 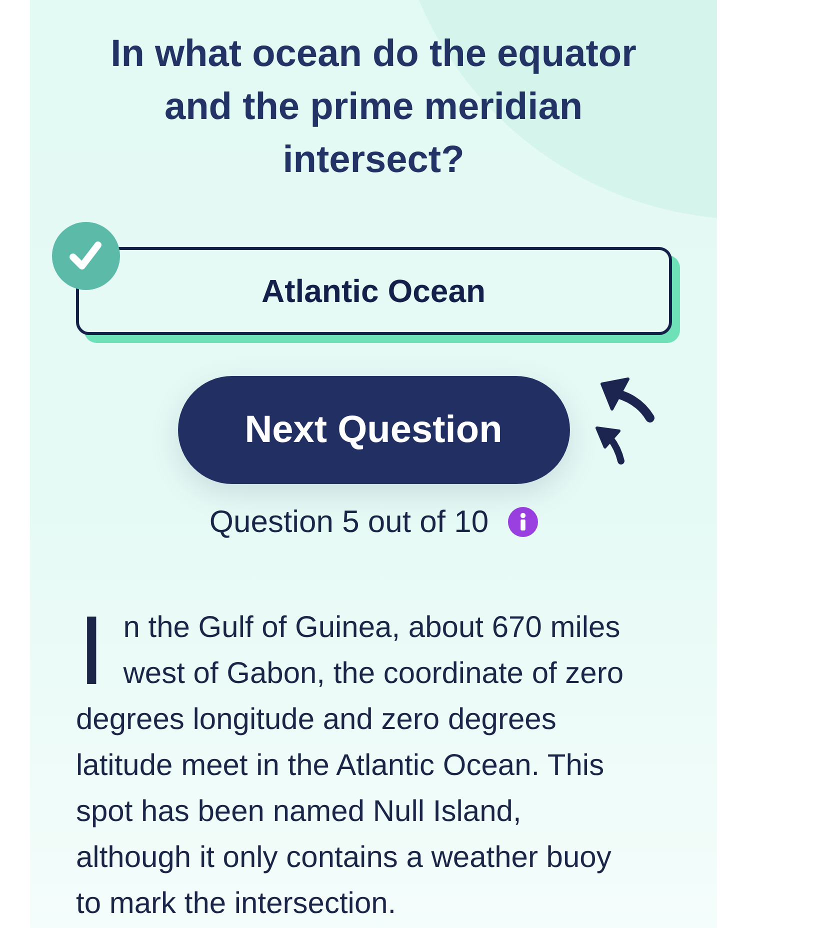 What do you see at coordinates (374, 430) in the screenshot?
I see `next-question-button: Next Question` at bounding box center [374, 430].